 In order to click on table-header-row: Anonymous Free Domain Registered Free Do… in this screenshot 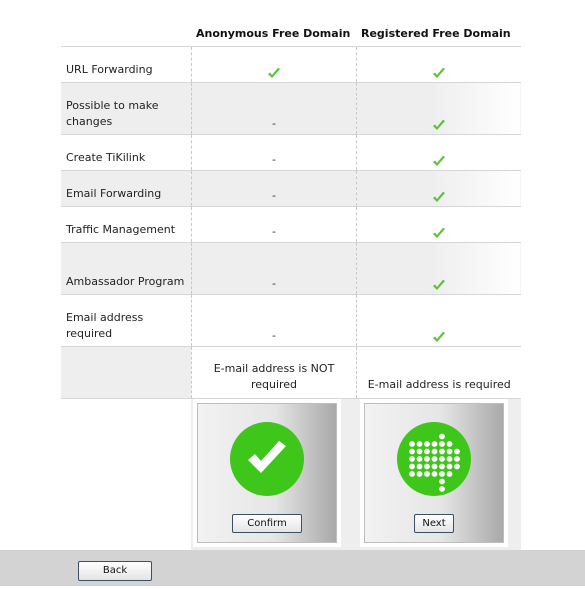, I will do `click(291, 23)`.